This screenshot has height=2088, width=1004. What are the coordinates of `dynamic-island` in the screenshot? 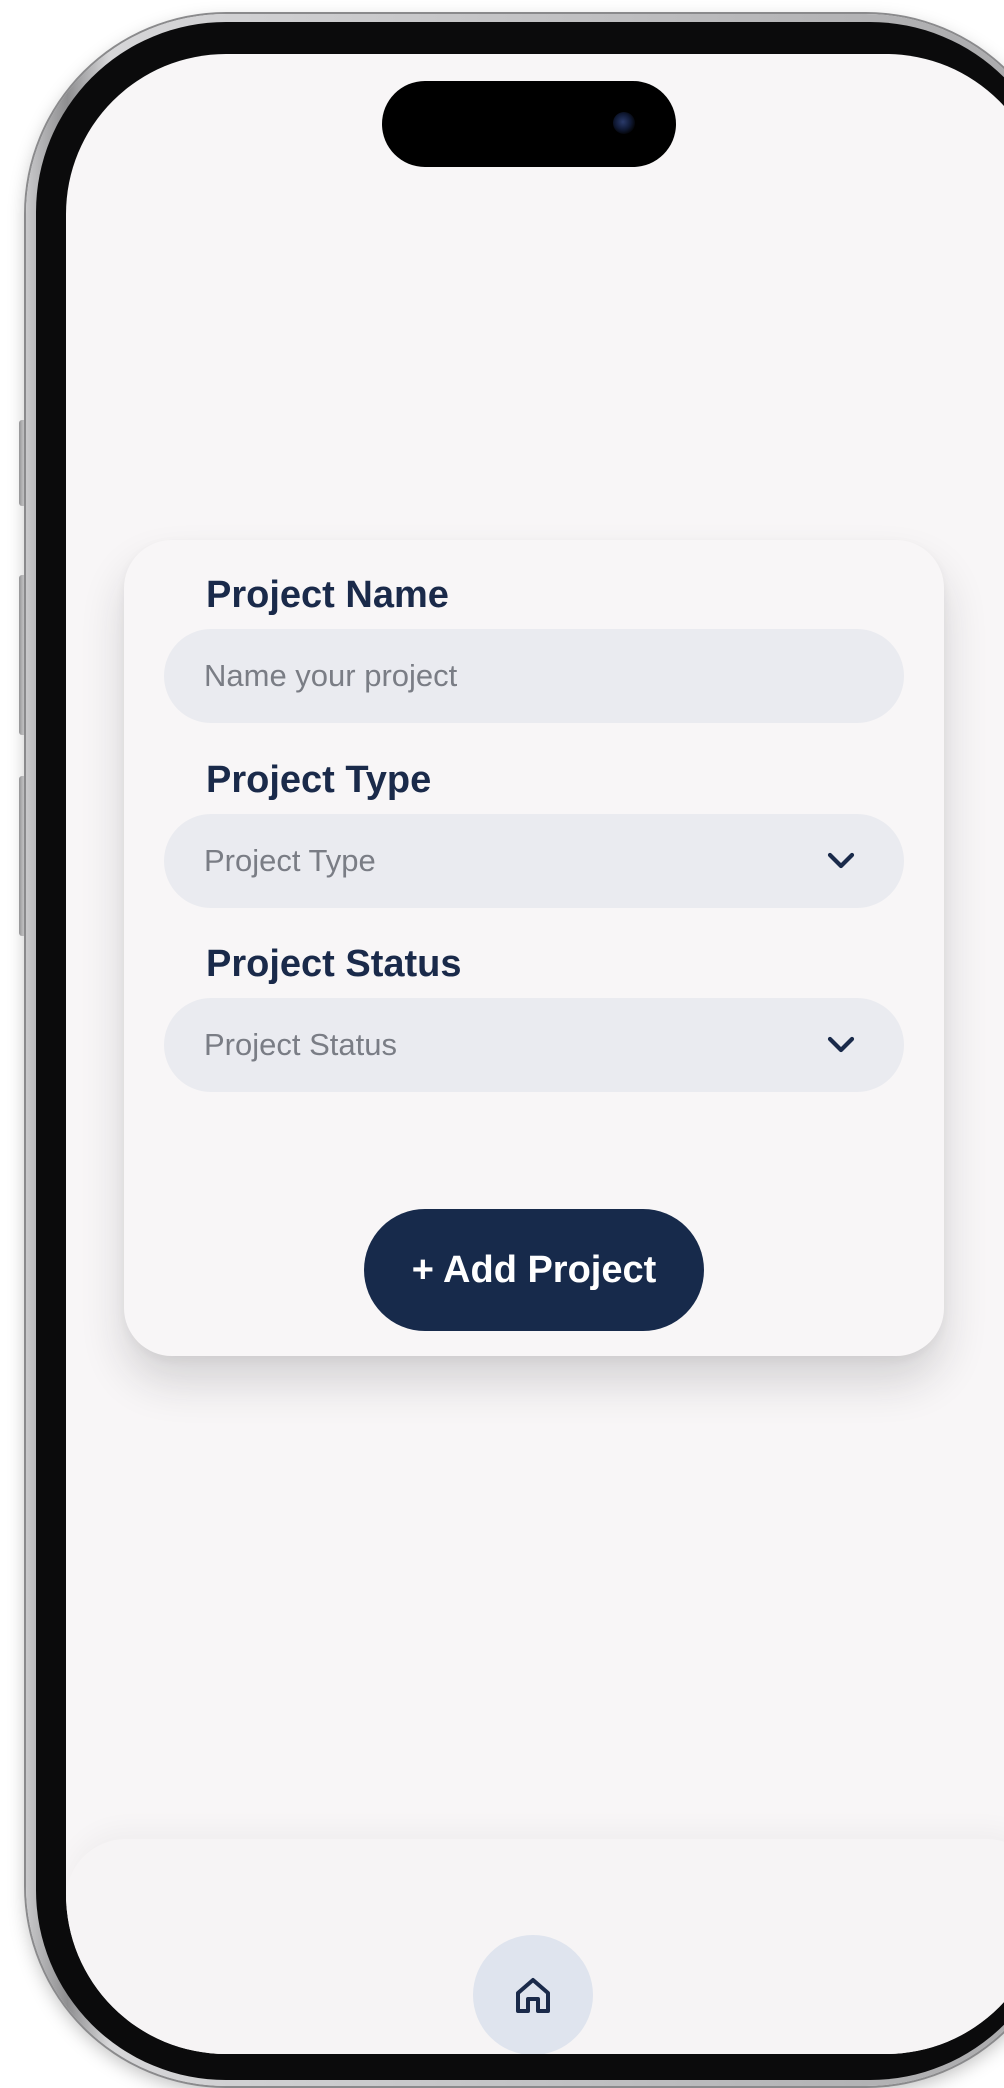 It's located at (529, 124).